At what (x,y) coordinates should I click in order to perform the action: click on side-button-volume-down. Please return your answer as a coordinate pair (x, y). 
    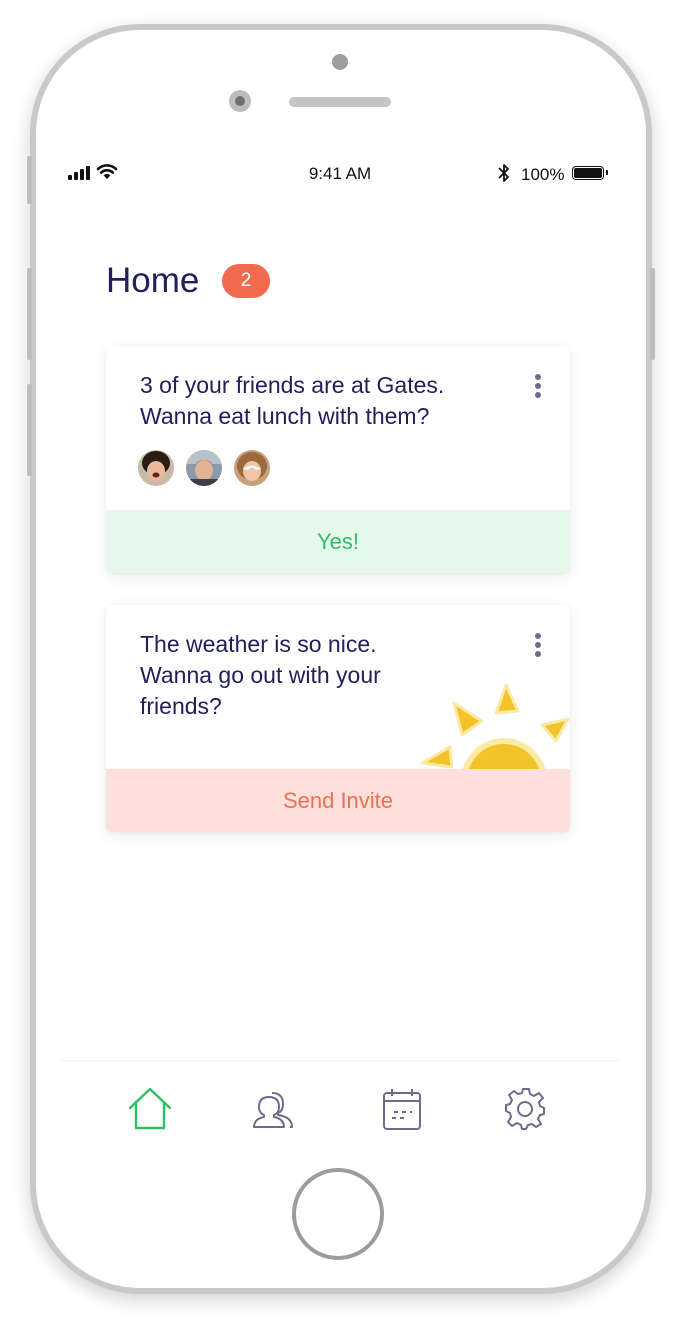
    Looking at the image, I should click on (29, 430).